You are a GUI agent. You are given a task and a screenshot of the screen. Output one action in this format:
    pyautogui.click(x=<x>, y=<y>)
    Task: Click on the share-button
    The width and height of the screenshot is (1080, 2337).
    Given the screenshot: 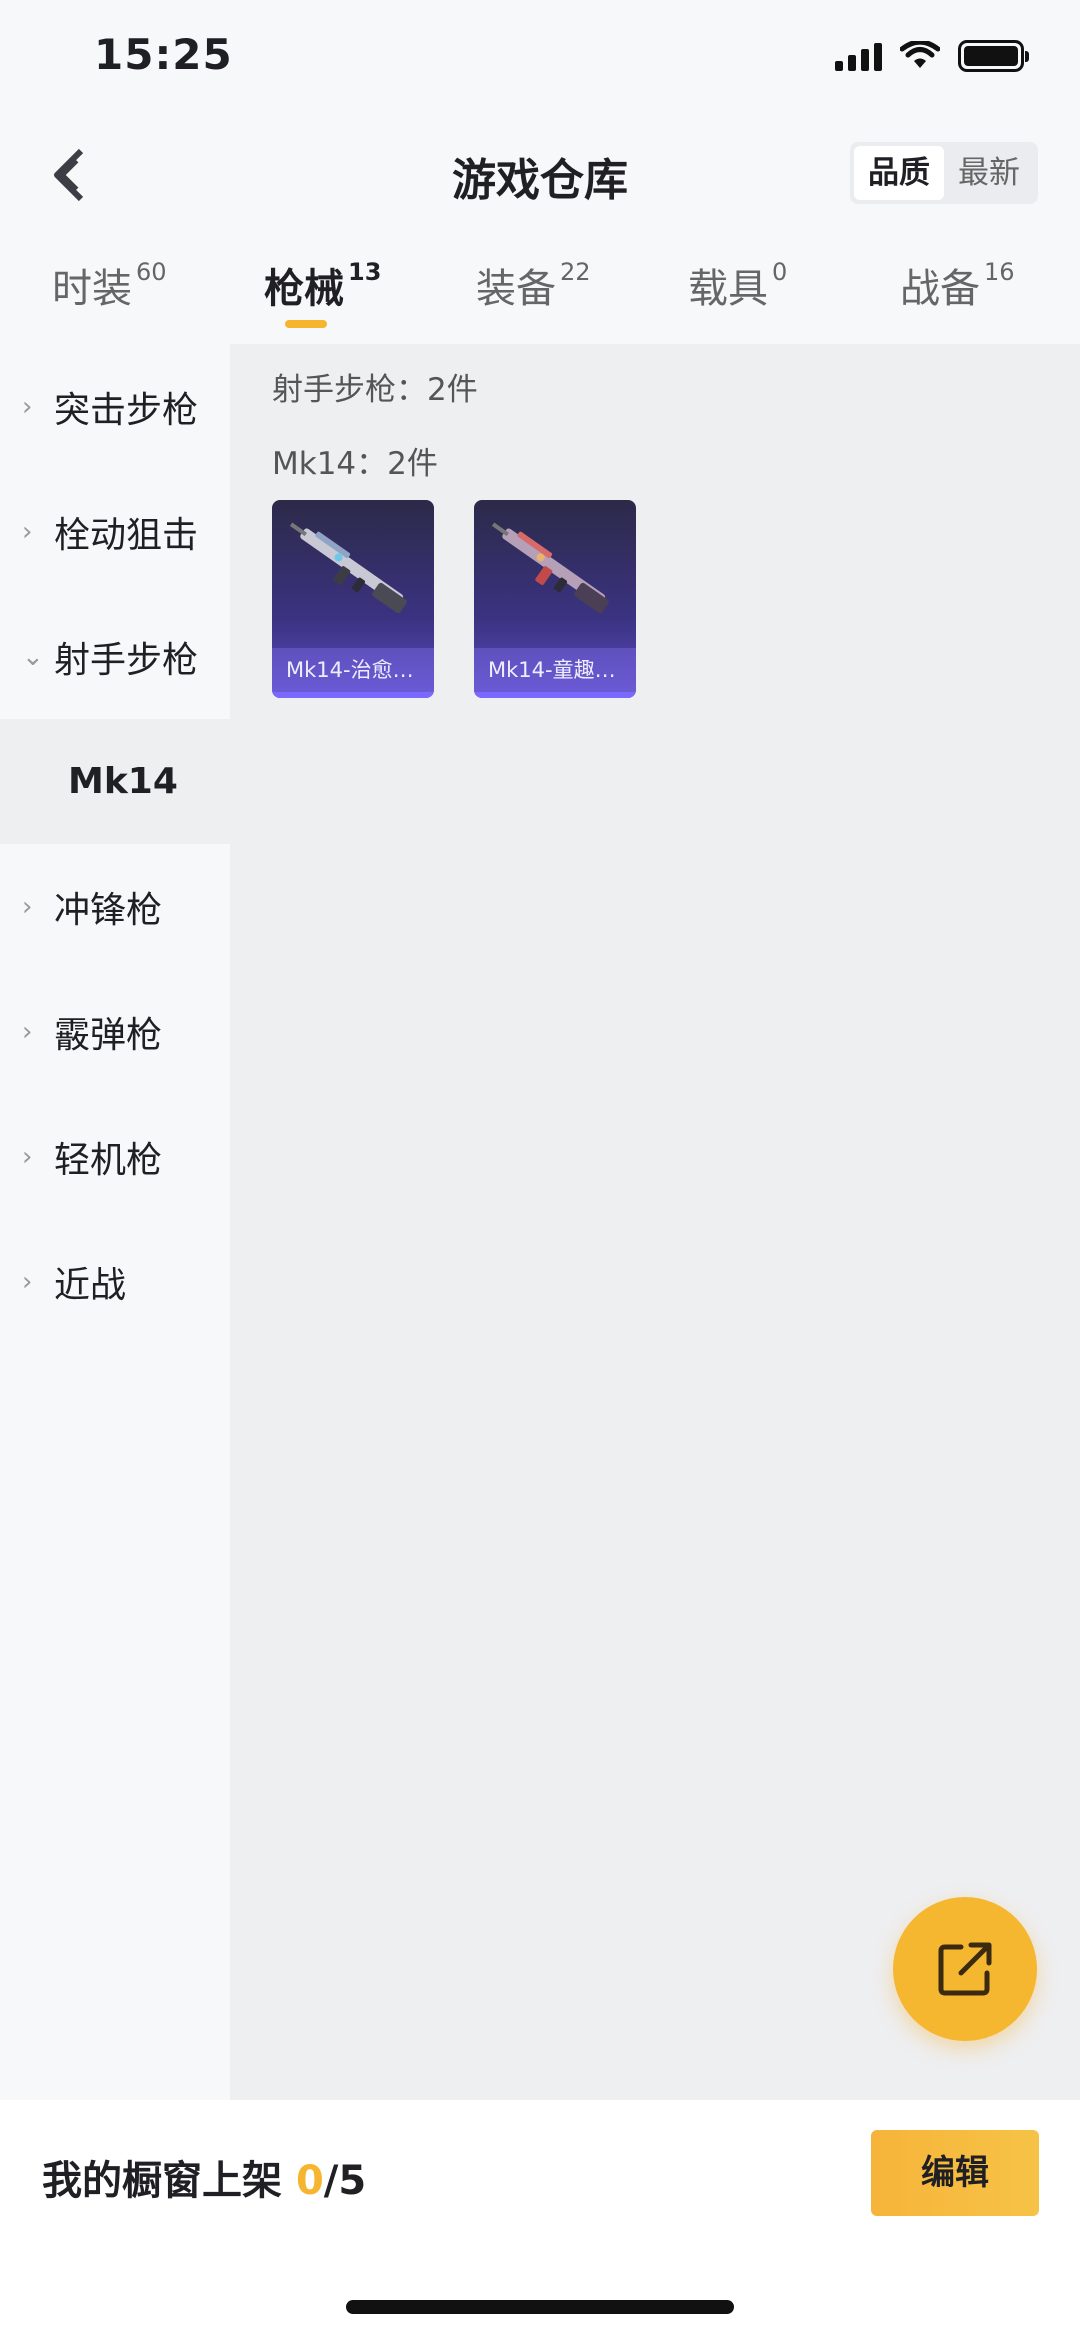 What is the action you would take?
    pyautogui.click(x=965, y=1969)
    